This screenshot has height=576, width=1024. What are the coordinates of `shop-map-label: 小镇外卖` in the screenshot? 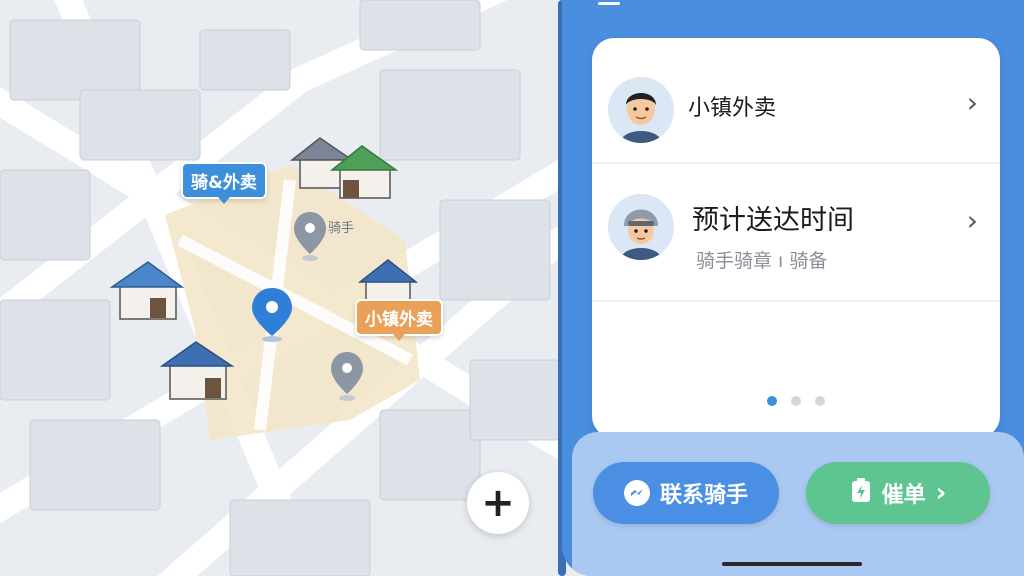 It's located at (399, 320).